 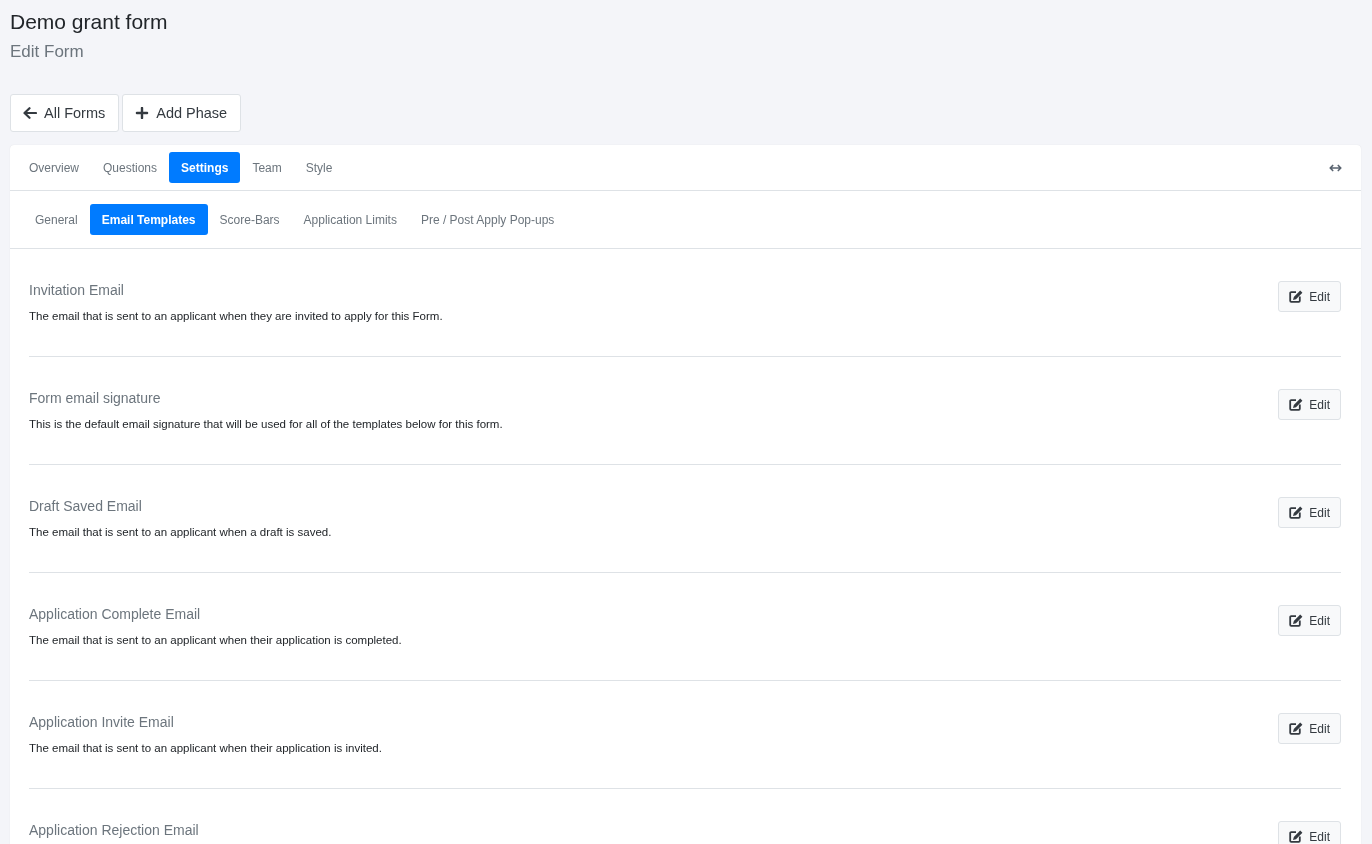 I want to click on nav-tab: Style, so click(x=319, y=167).